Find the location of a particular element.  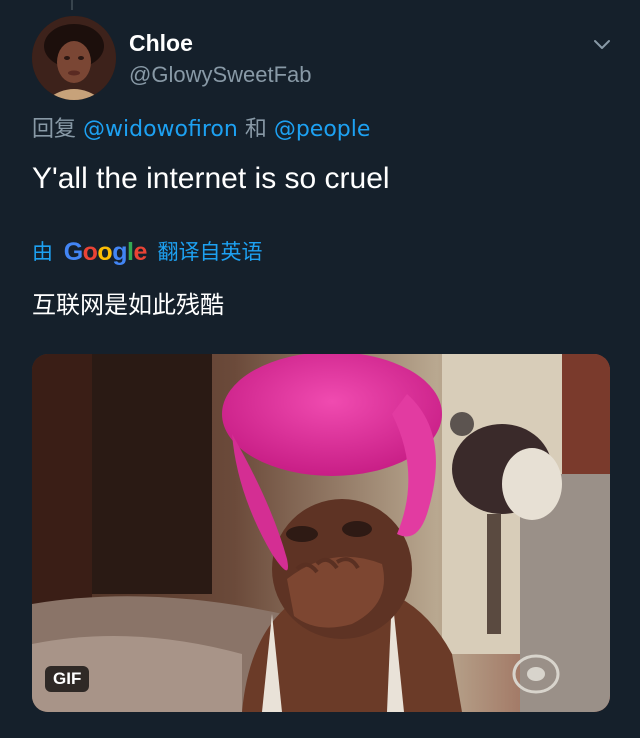

translated-by-label: 由 is located at coordinates (42, 252).